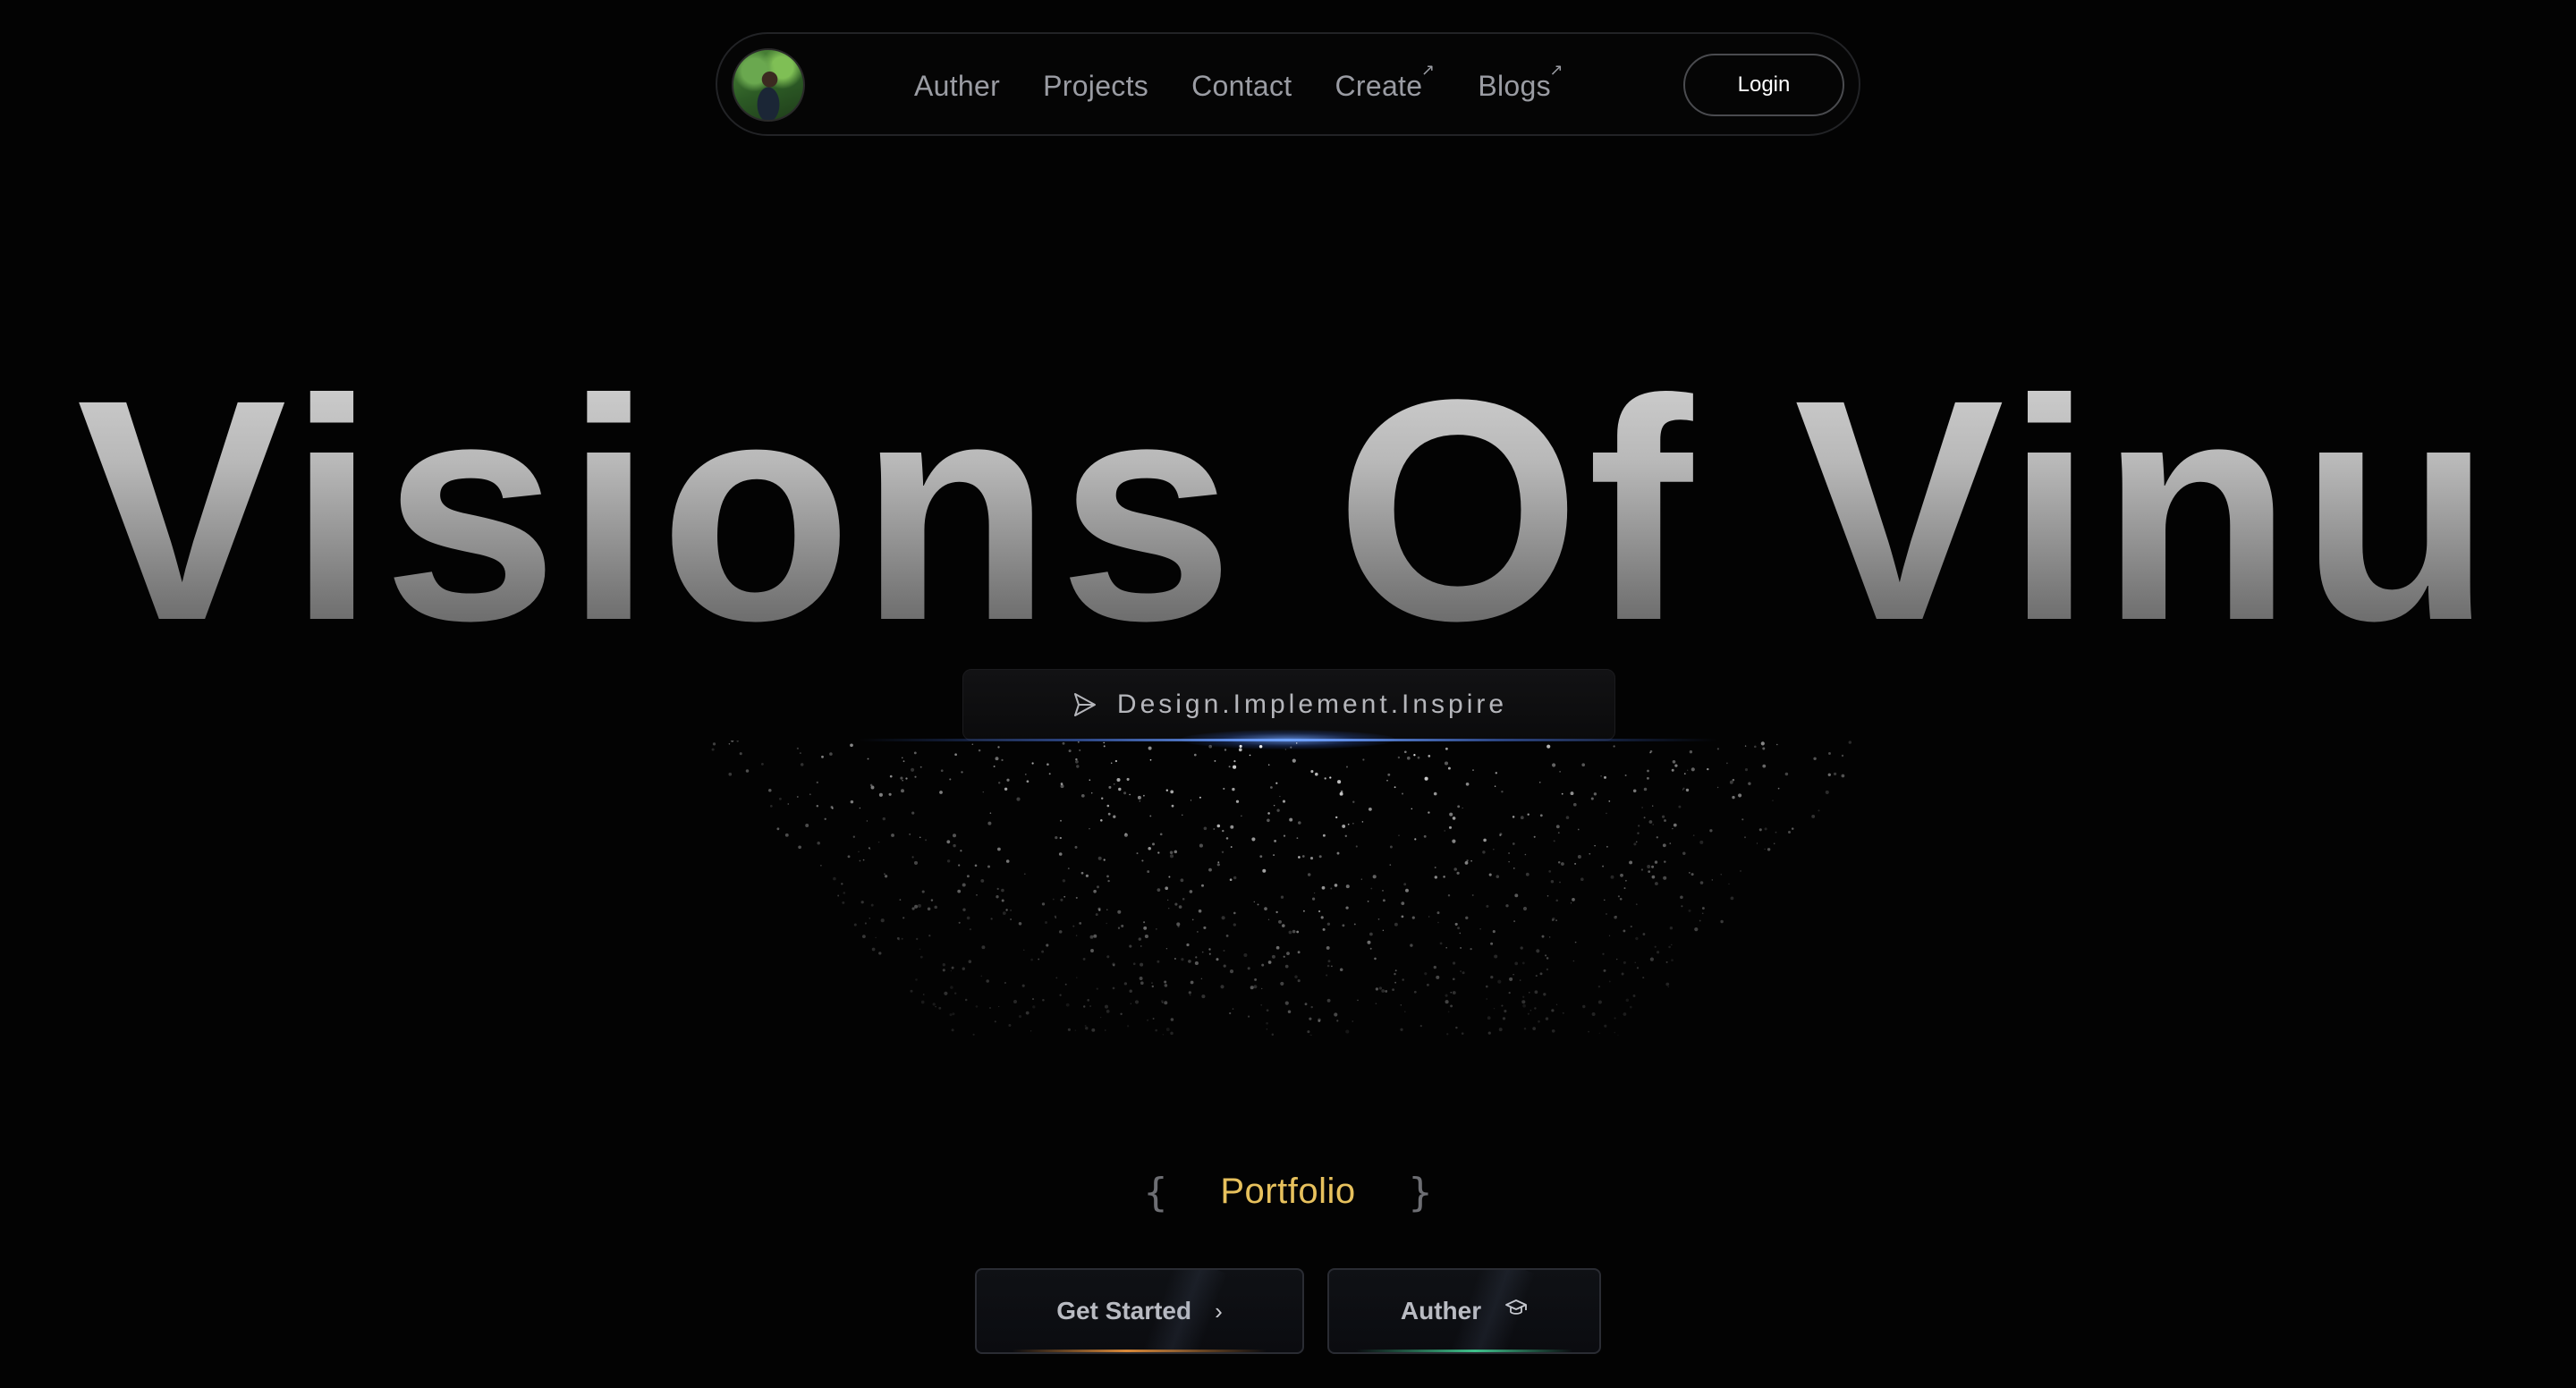  Describe the element at coordinates (1464, 1311) in the screenshot. I see `auther-button: Auther` at that location.